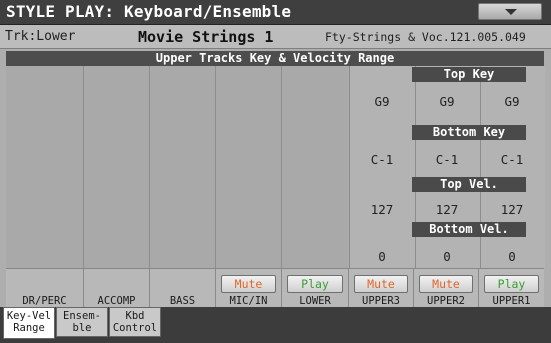 Image resolution: width=551 pixels, height=343 pixels. What do you see at coordinates (382, 209) in the screenshot?
I see `top-vel-upper3: 127` at bounding box center [382, 209].